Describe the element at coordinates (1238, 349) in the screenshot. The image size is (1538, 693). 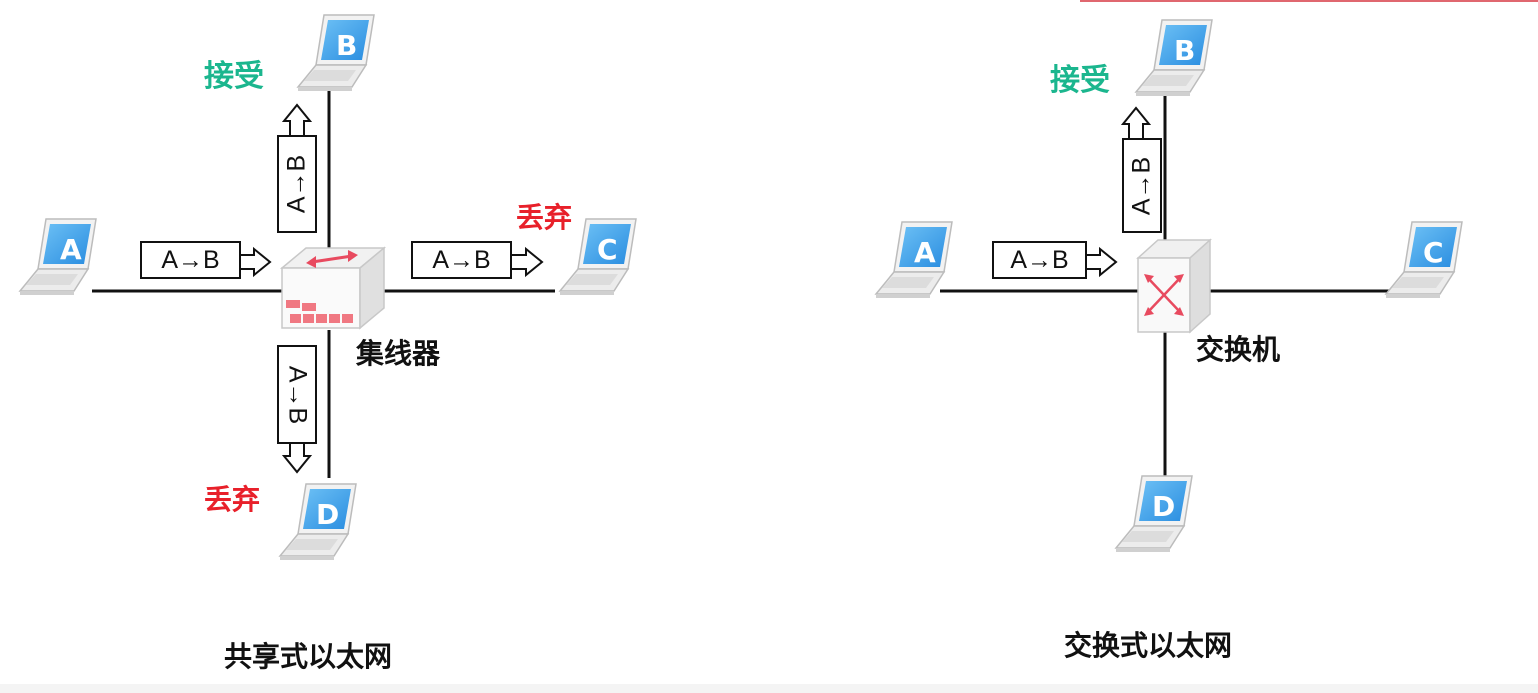
I see `switch-device-label: 交换机` at that location.